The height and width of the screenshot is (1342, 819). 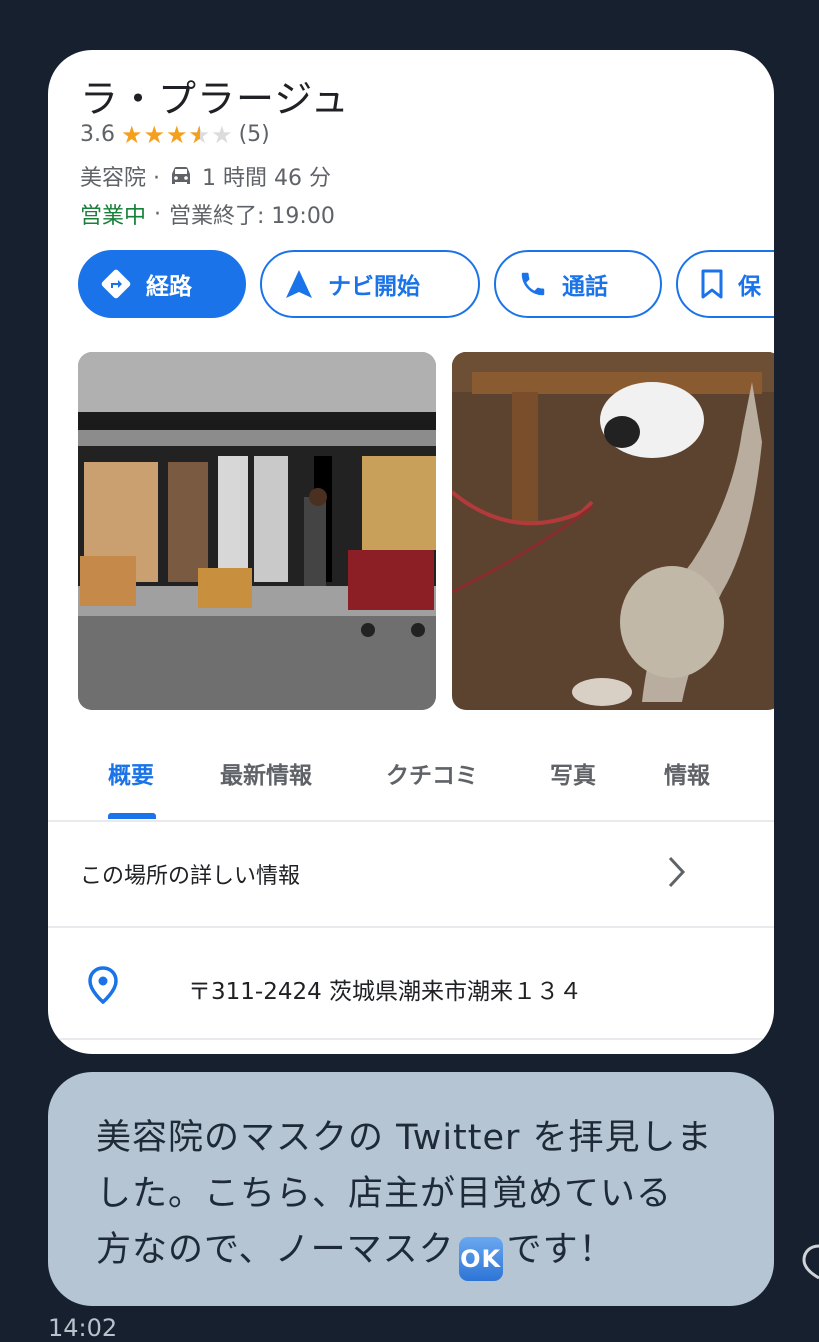 I want to click on save-label: 保, so click(x=749, y=287).